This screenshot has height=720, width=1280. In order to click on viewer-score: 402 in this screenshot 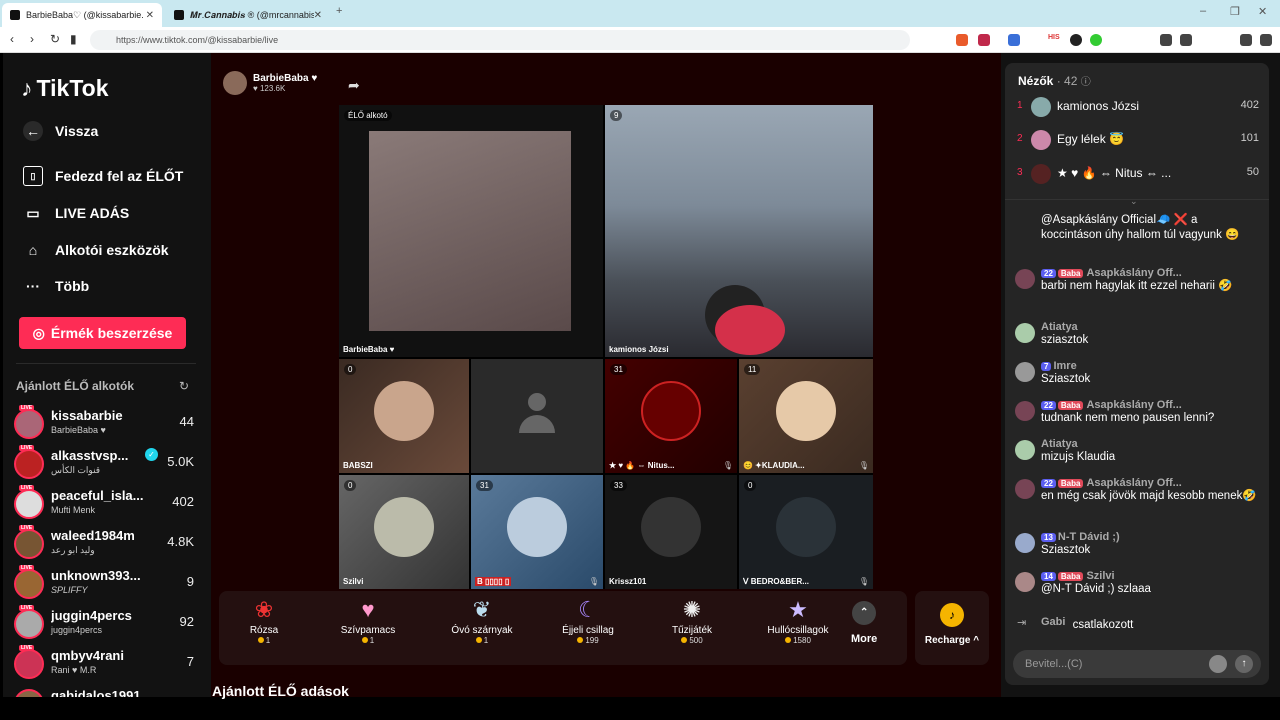, I will do `click(1249, 105)`.